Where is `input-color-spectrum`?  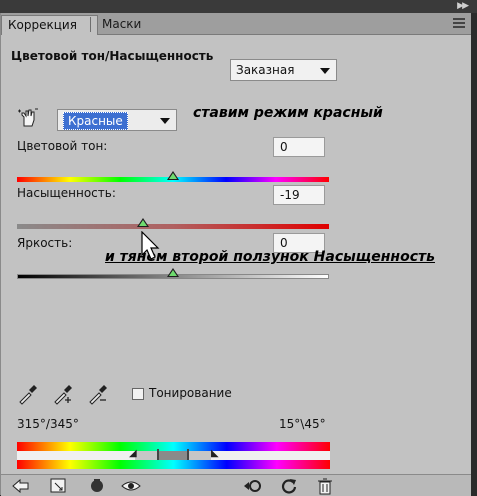
input-color-spectrum is located at coordinates (173, 446).